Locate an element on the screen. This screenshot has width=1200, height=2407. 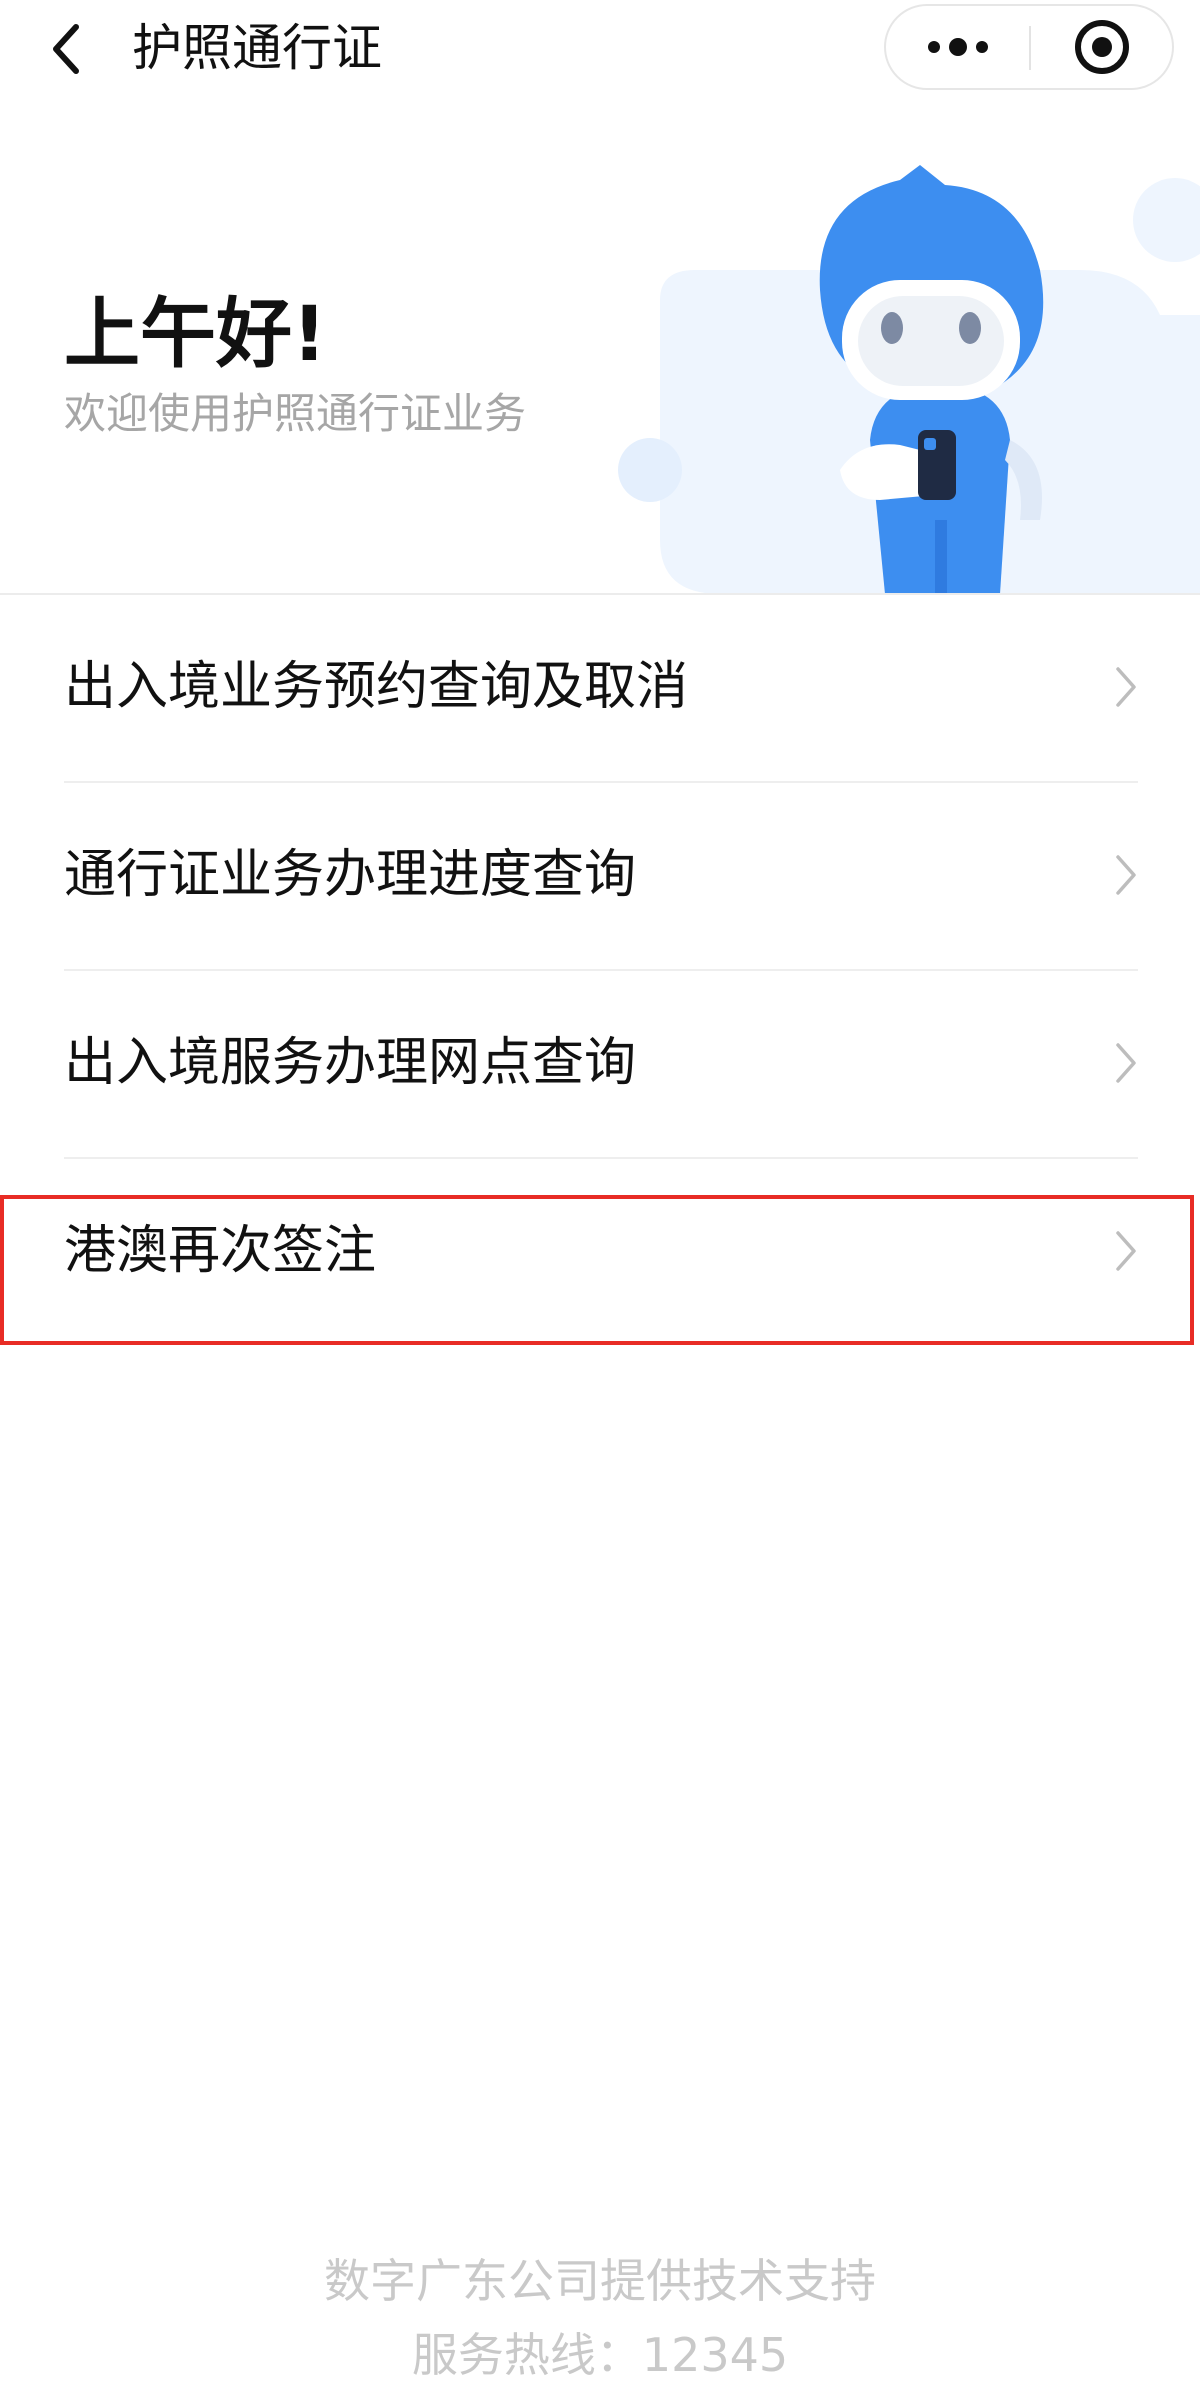
back-button is located at coordinates (66, 49).